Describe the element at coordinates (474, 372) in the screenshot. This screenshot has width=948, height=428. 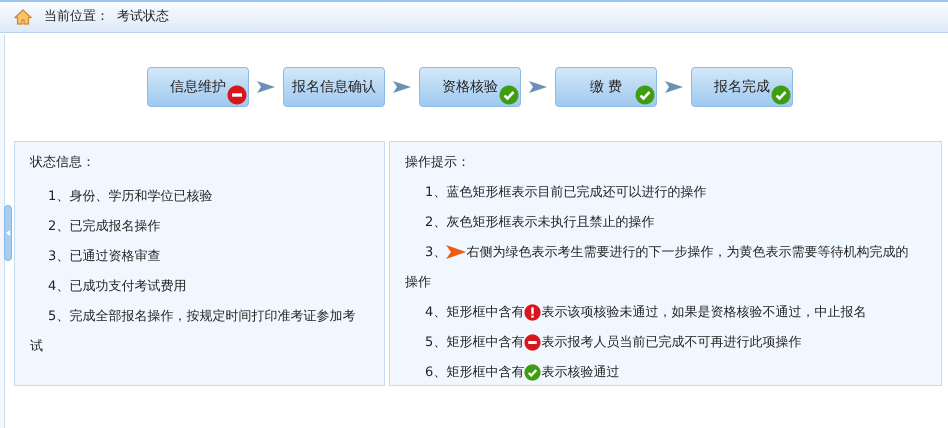
I see `hint-text: 6、矩形框中含有` at that location.